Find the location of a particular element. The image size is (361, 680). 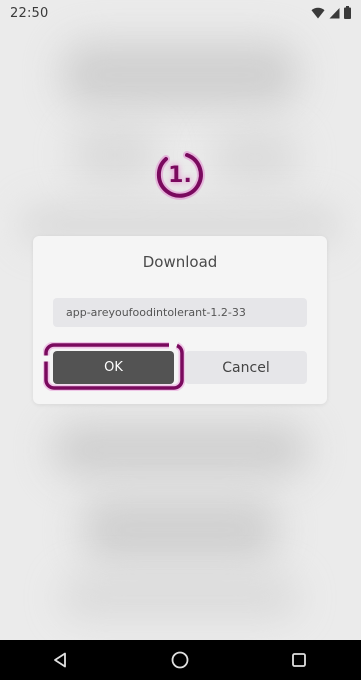

cancel-button: Cancel is located at coordinates (246, 367).